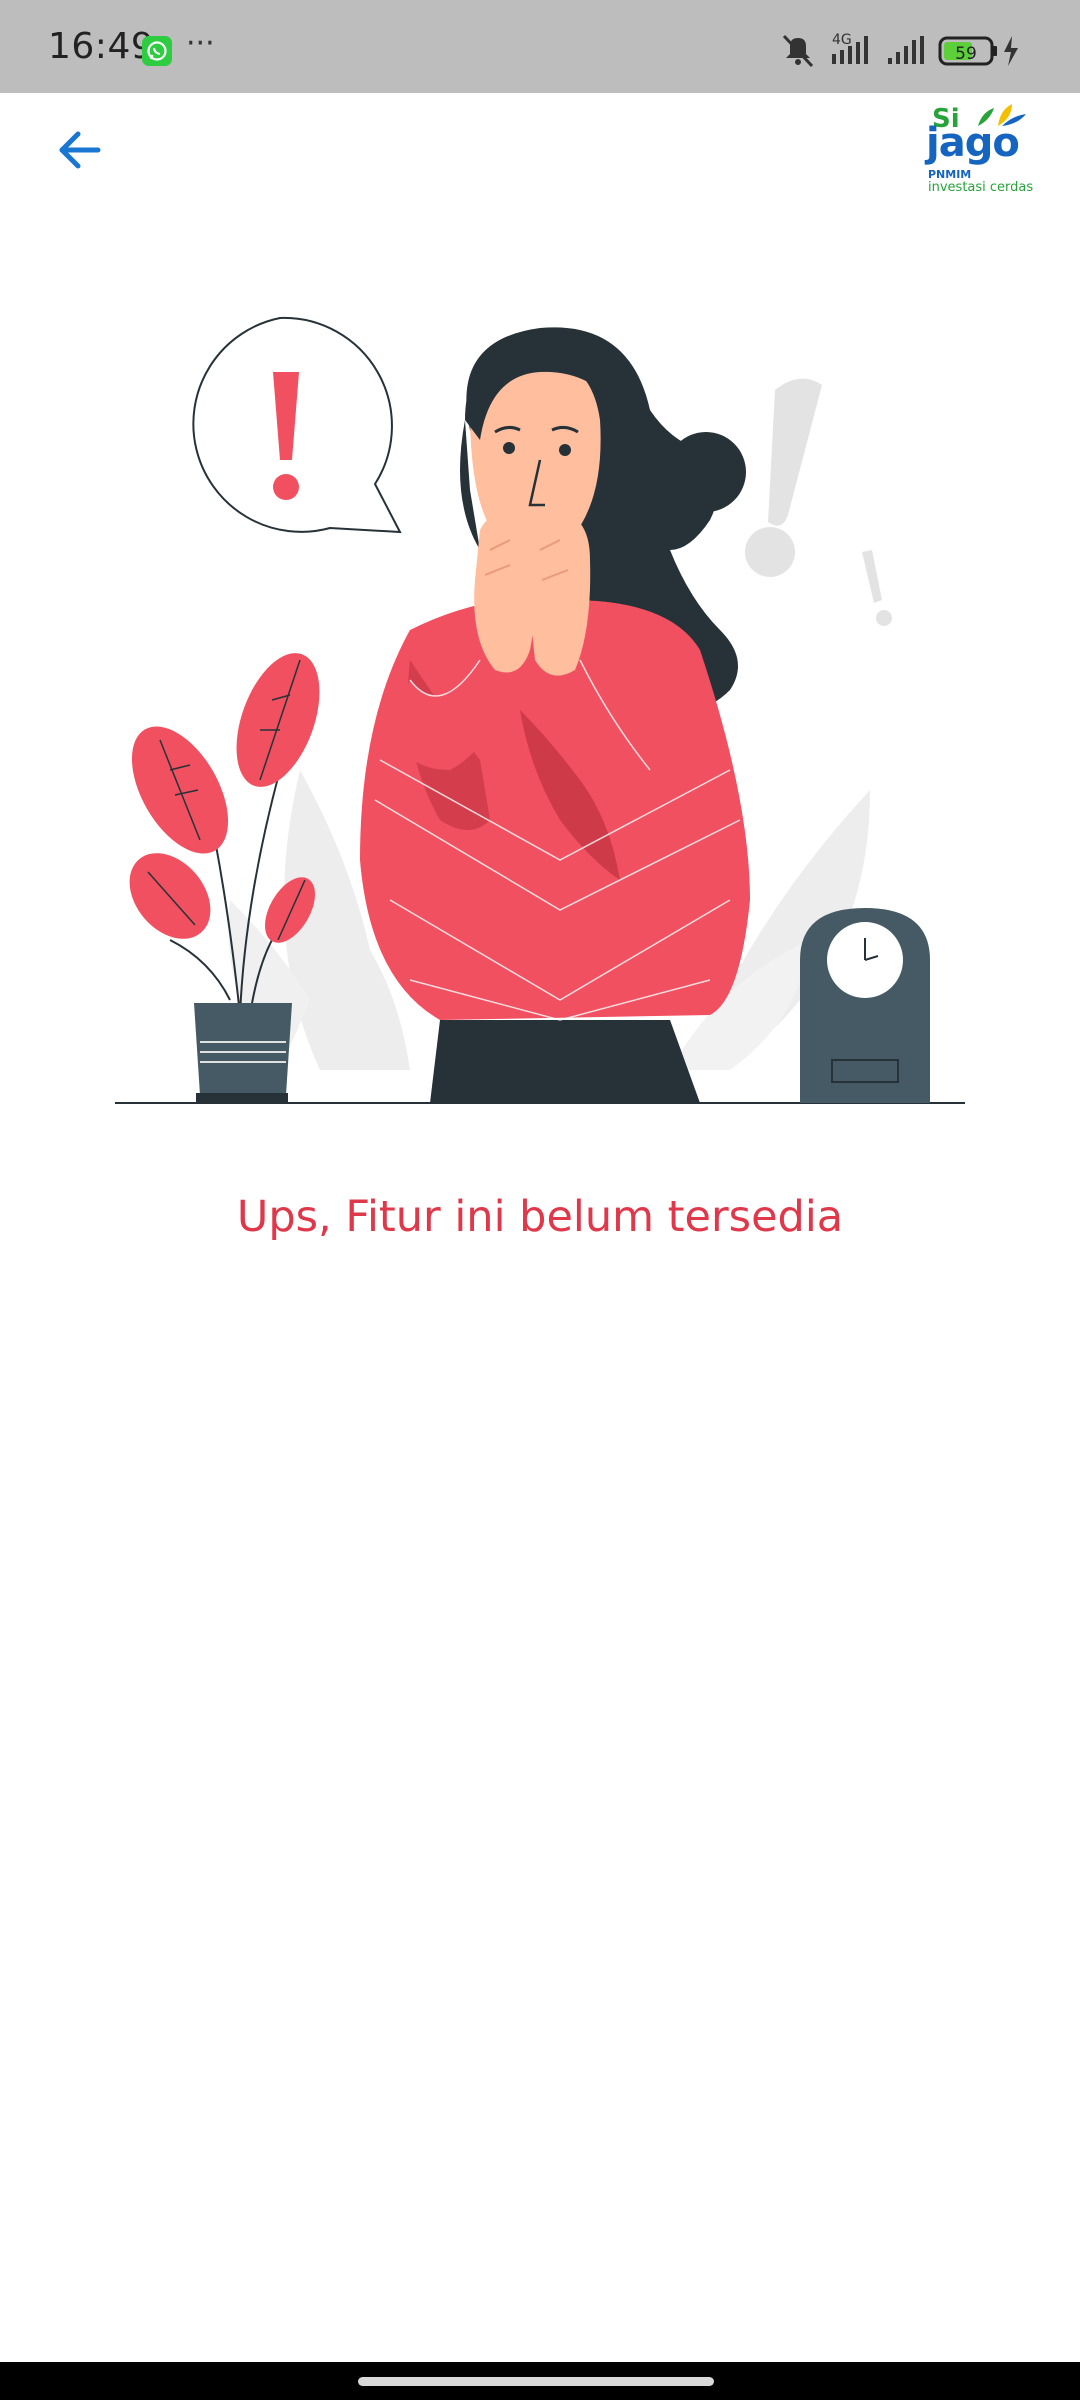 The height and width of the screenshot is (2400, 1080). Describe the element at coordinates (981, 187) in the screenshot. I see `logo-tagline: investasi cerdas` at that location.